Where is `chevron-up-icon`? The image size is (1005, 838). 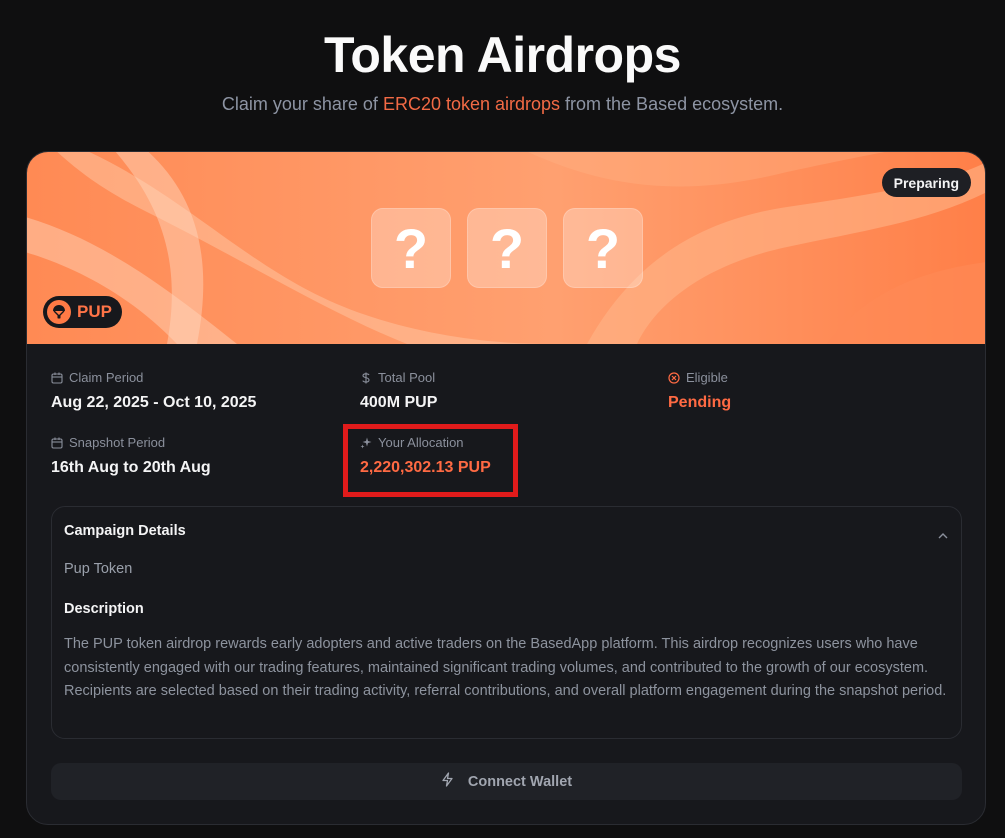
chevron-up-icon is located at coordinates (943, 536).